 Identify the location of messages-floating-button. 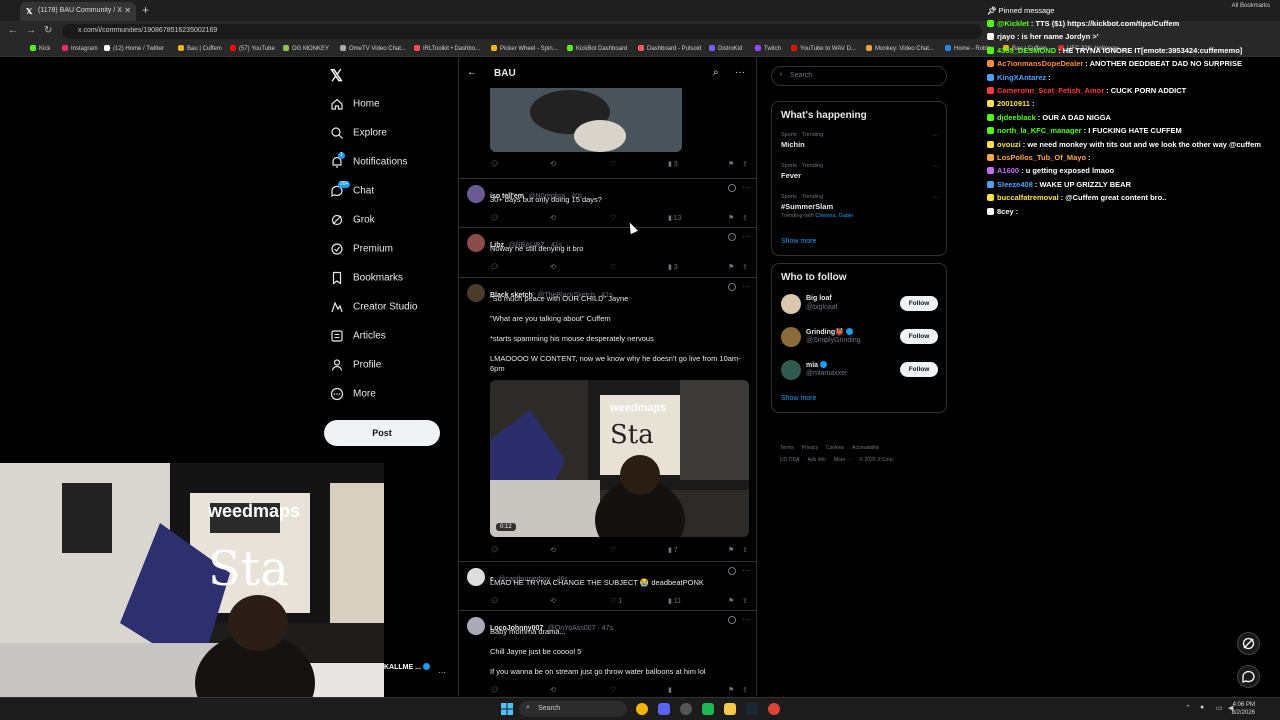
(1248, 676).